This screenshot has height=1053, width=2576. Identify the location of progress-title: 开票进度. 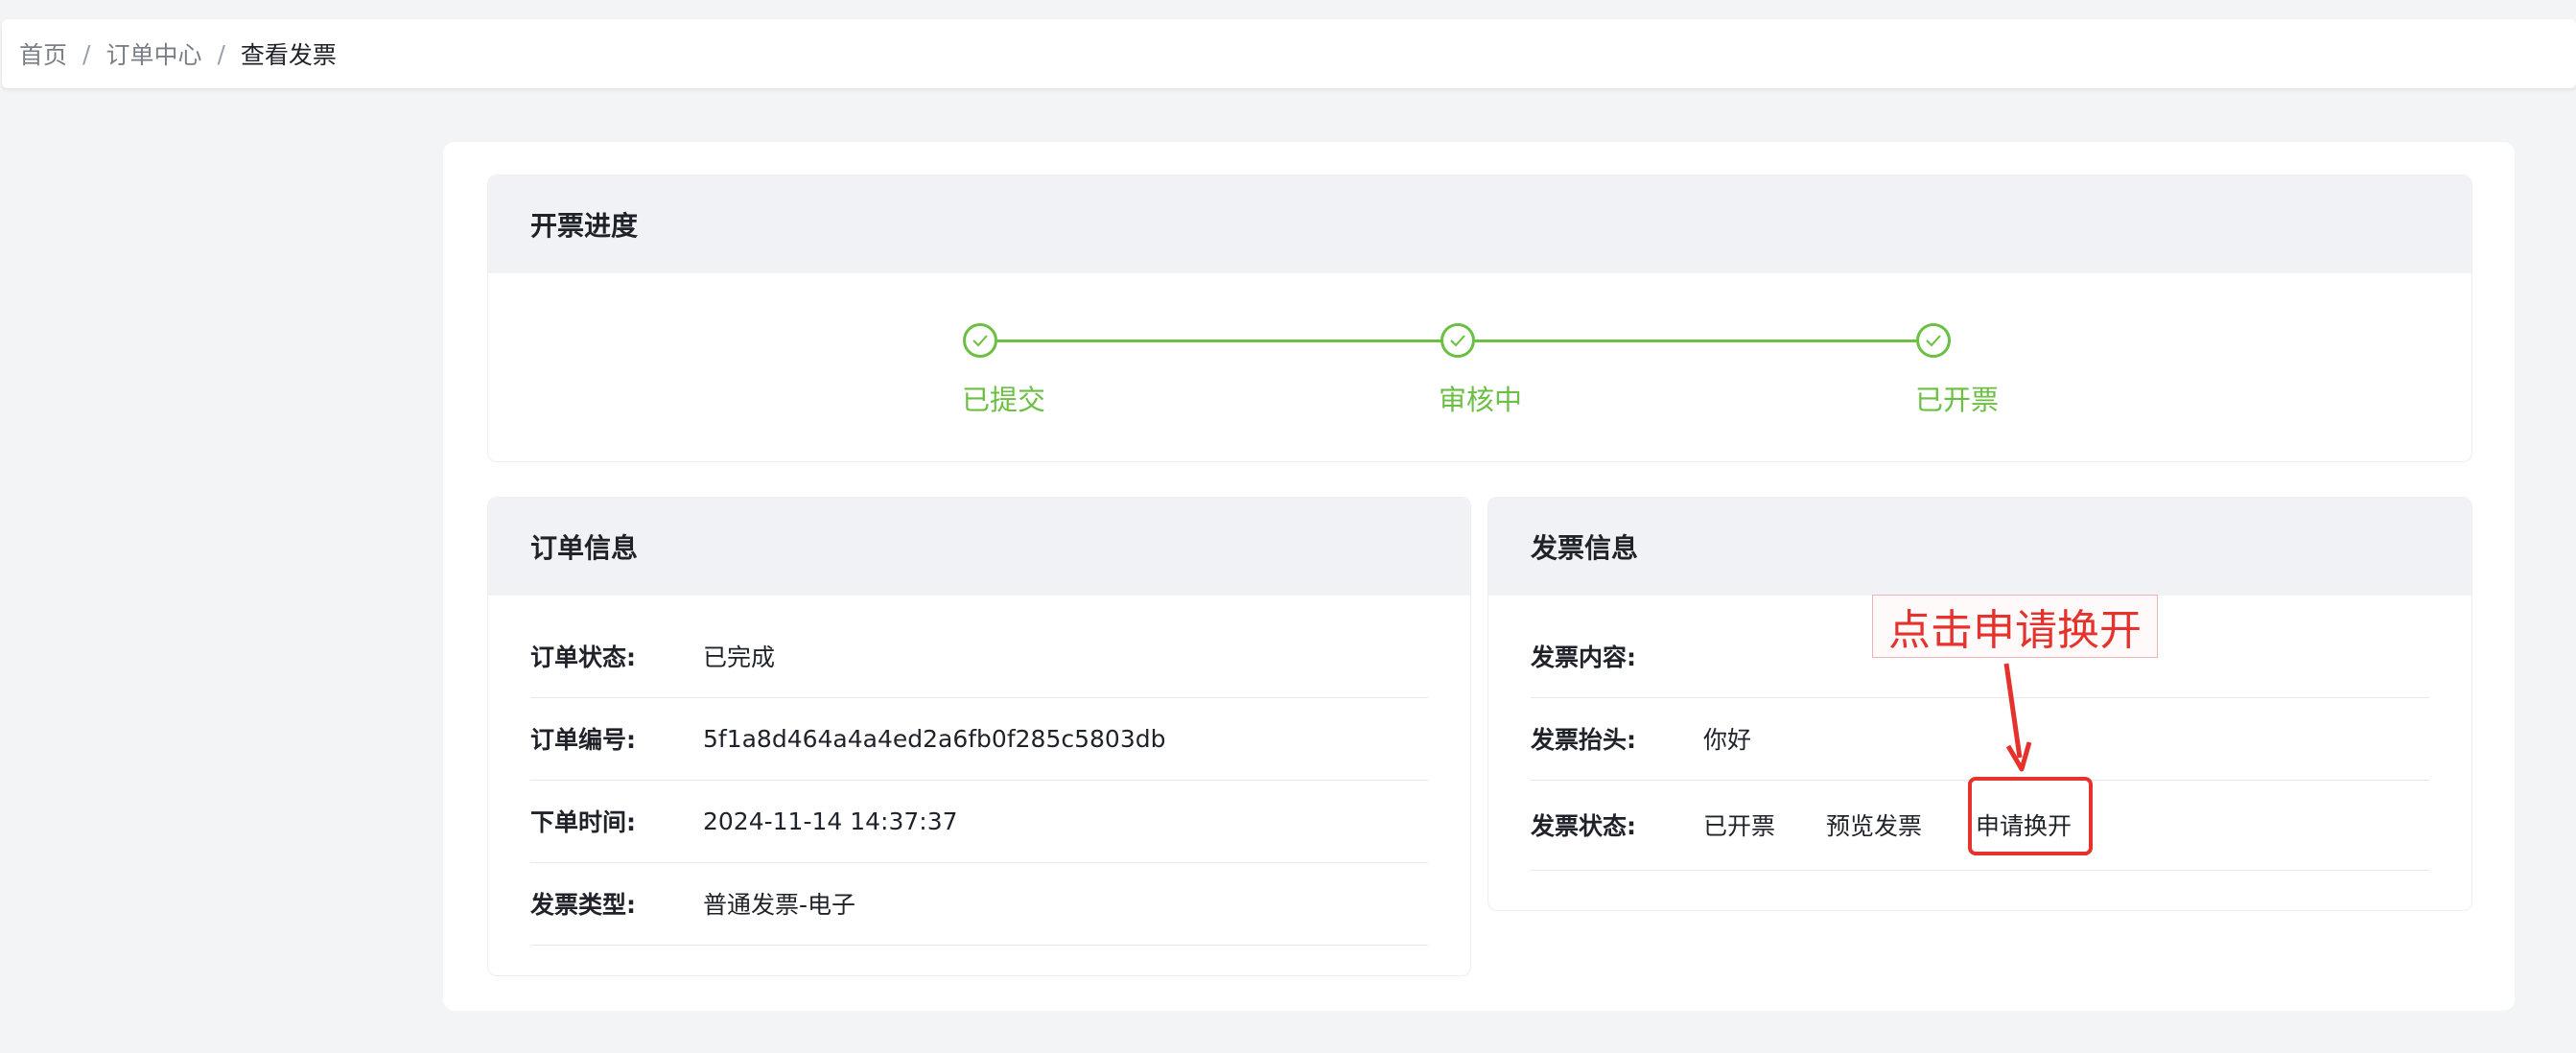
(1479, 224).